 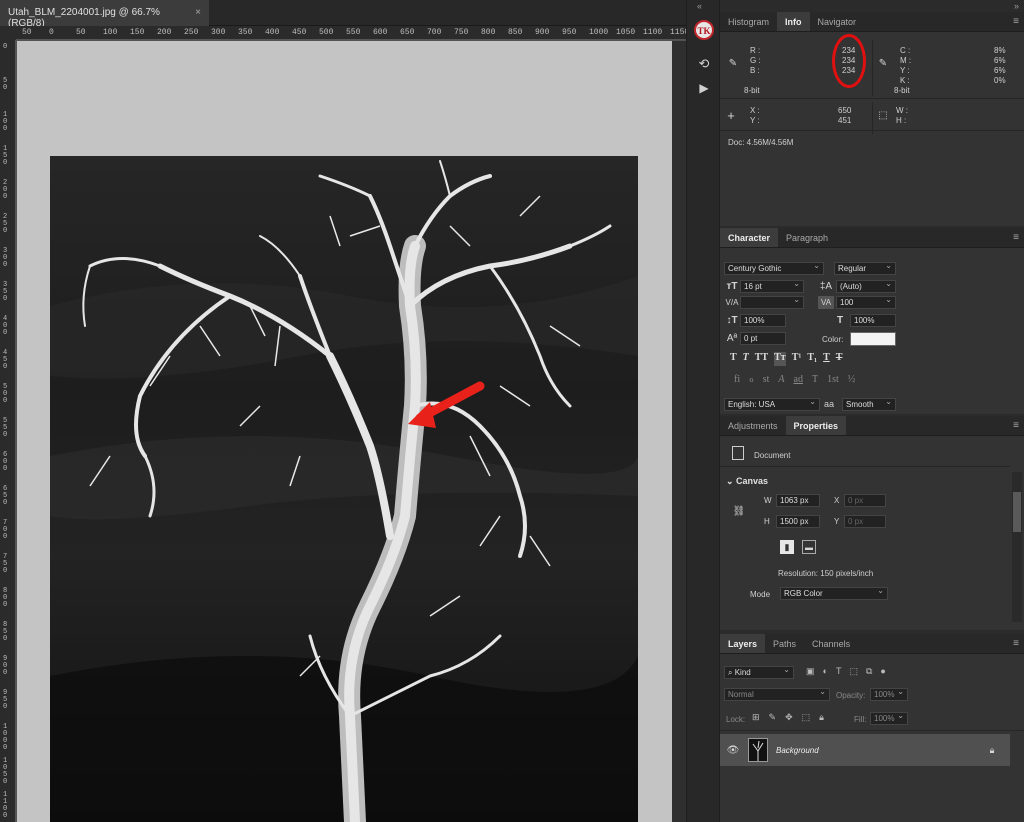 What do you see at coordinates (810, 672) in the screenshot?
I see `image-filter-icon: ▣` at bounding box center [810, 672].